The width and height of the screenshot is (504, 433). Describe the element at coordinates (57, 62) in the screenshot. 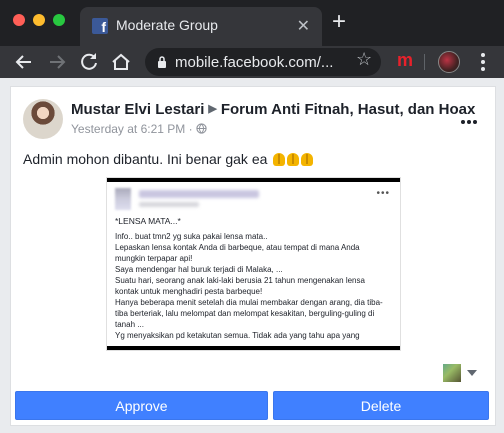

I see `forward-arrow-icon` at that location.